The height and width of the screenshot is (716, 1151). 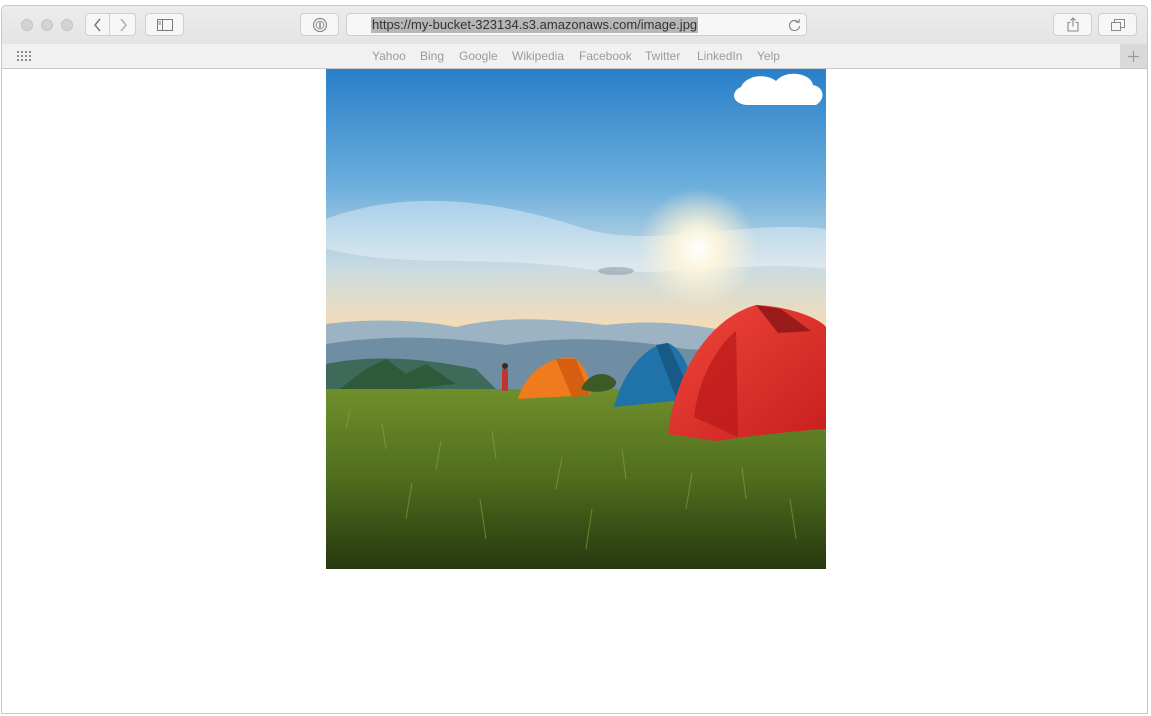 I want to click on sidebar-button, so click(x=164, y=24).